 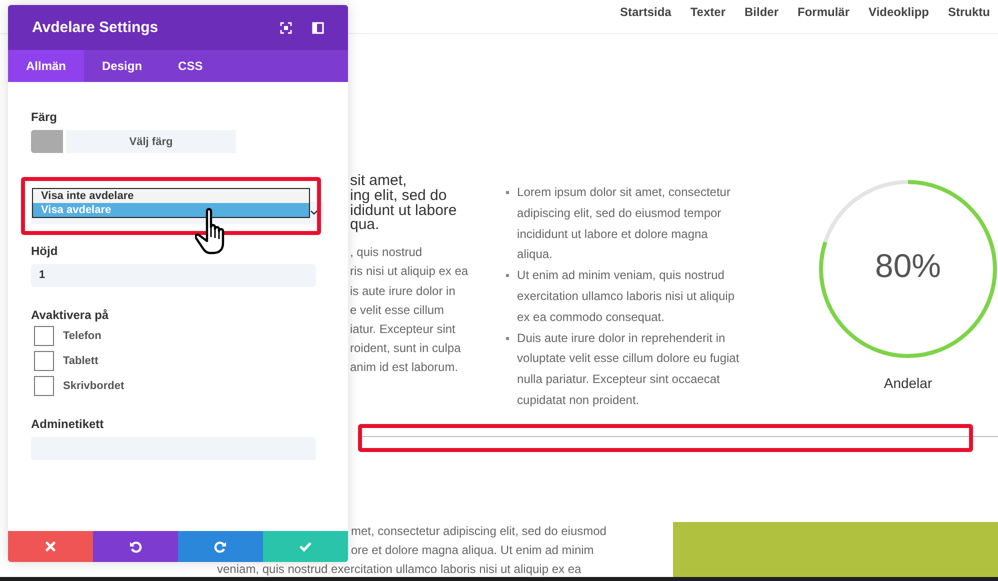 I want to click on pick-color-button: Välj färg, so click(x=151, y=141).